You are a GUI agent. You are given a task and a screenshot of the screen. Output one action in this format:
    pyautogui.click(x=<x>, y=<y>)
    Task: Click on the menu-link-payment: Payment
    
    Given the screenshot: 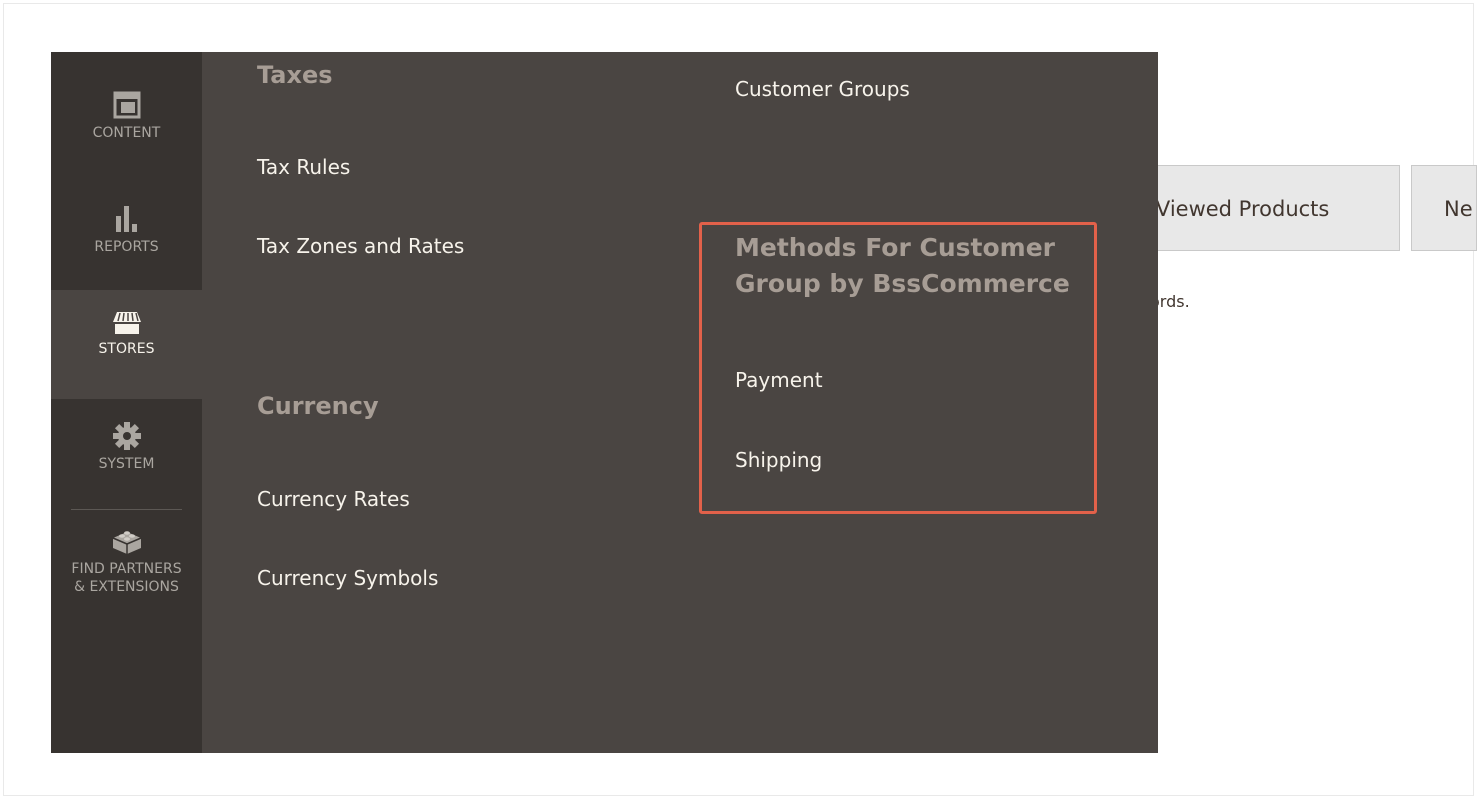 What is the action you would take?
    pyautogui.click(x=779, y=380)
    